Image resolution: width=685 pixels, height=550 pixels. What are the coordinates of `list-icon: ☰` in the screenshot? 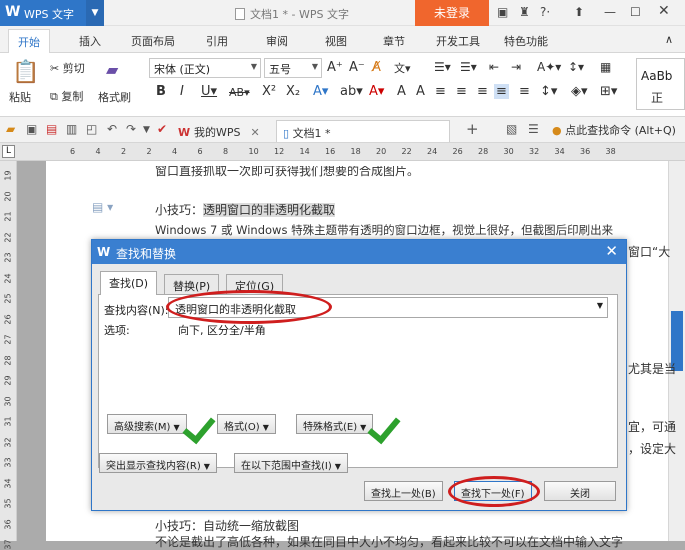 It's located at (533, 129).